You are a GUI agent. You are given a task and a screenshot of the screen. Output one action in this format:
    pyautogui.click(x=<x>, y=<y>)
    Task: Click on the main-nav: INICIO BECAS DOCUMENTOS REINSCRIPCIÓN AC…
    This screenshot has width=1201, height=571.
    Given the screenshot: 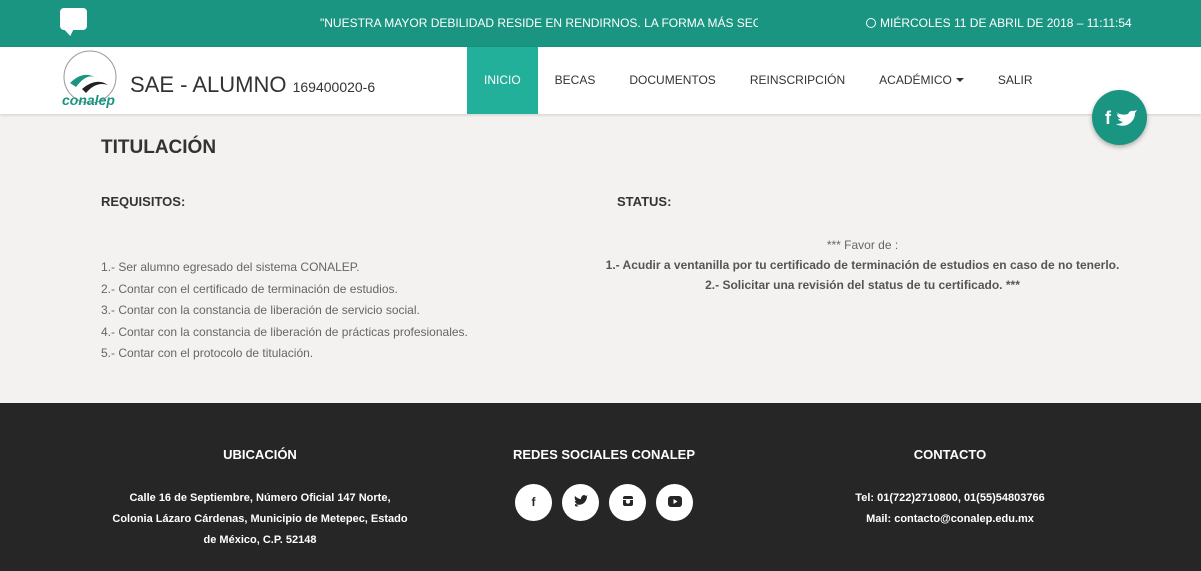 What is the action you would take?
    pyautogui.click(x=758, y=80)
    